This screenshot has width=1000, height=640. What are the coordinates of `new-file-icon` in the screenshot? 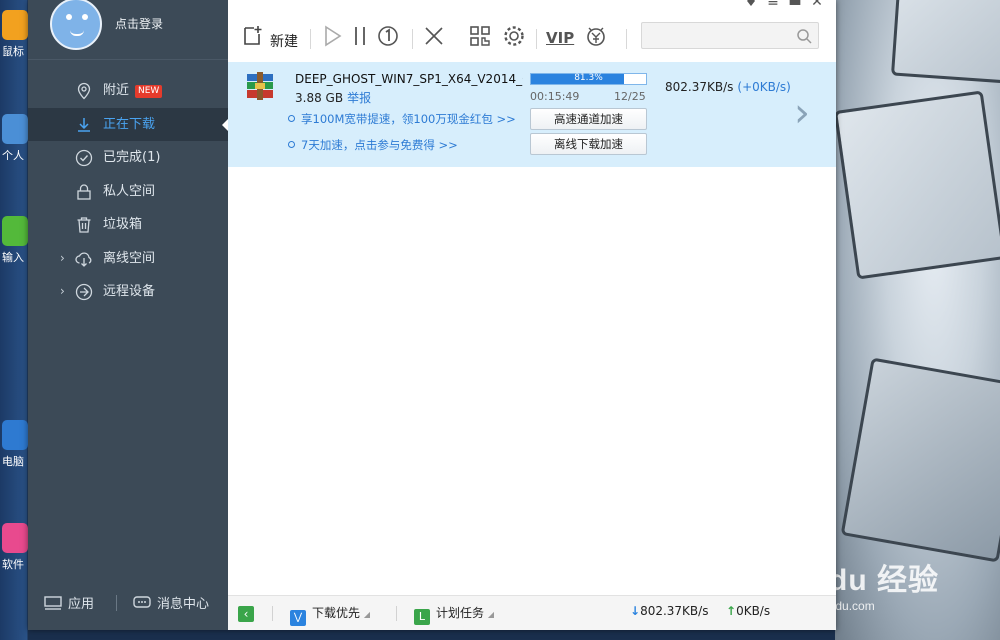 It's located at (253, 35).